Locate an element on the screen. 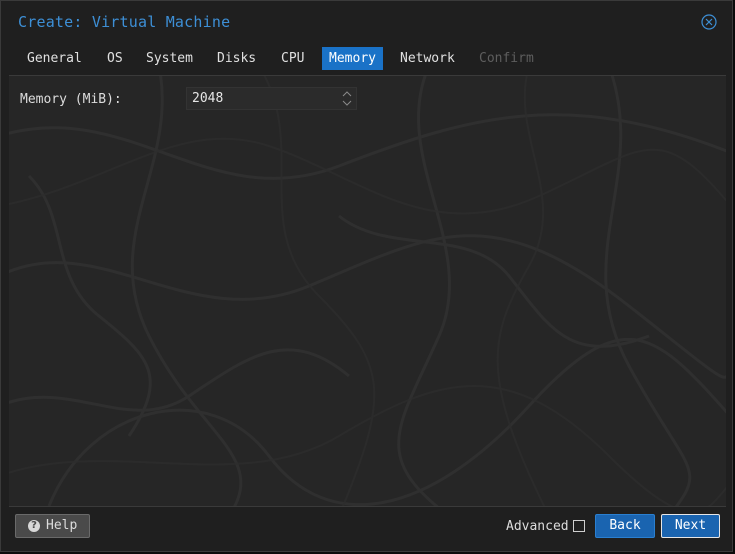 The height and width of the screenshot is (554, 735). dialog-title: Create: Virtual Machine is located at coordinates (124, 22).